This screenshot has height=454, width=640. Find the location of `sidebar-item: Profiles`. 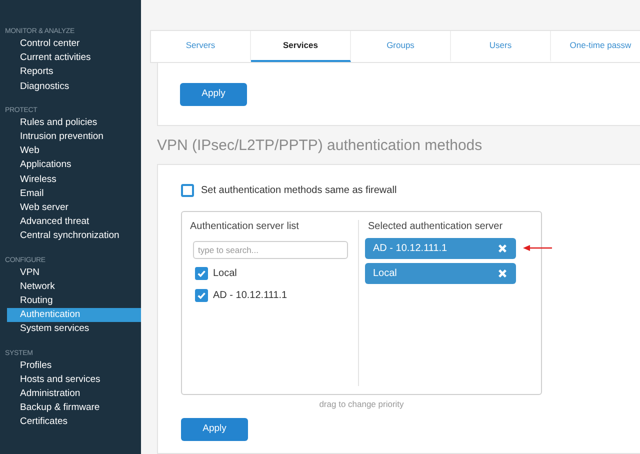

sidebar-item: Profiles is located at coordinates (74, 365).